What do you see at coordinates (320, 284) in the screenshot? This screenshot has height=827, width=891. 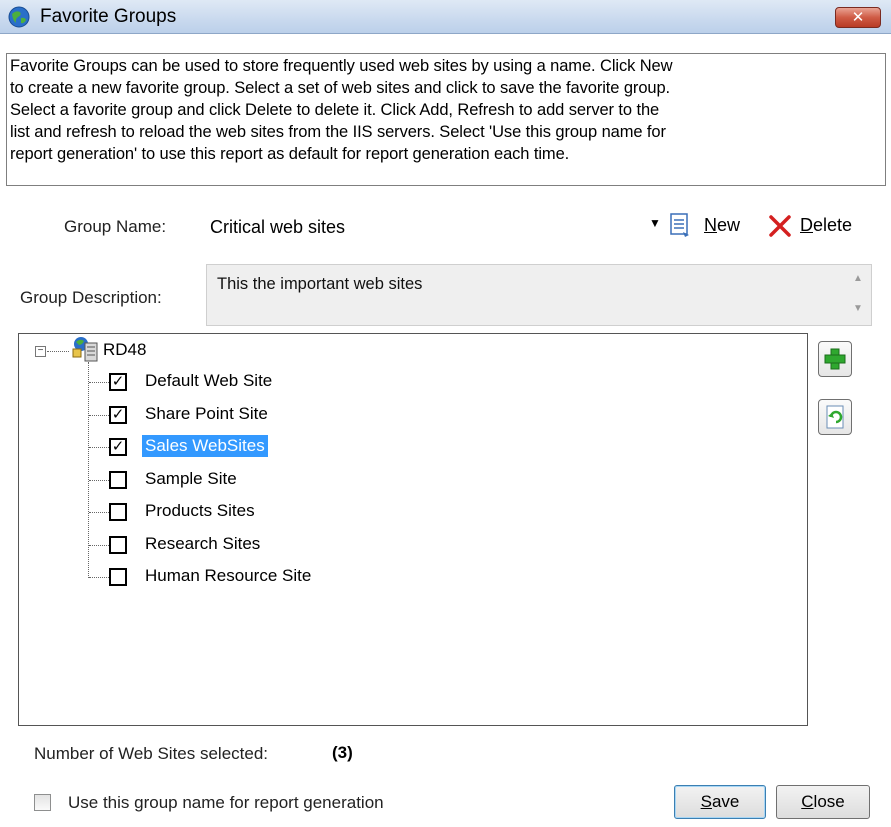 I see `group-description-value: This the important web sites` at bounding box center [320, 284].